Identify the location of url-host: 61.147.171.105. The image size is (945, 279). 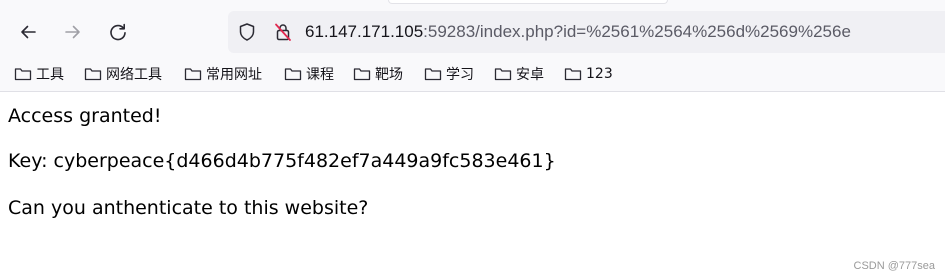
(364, 31).